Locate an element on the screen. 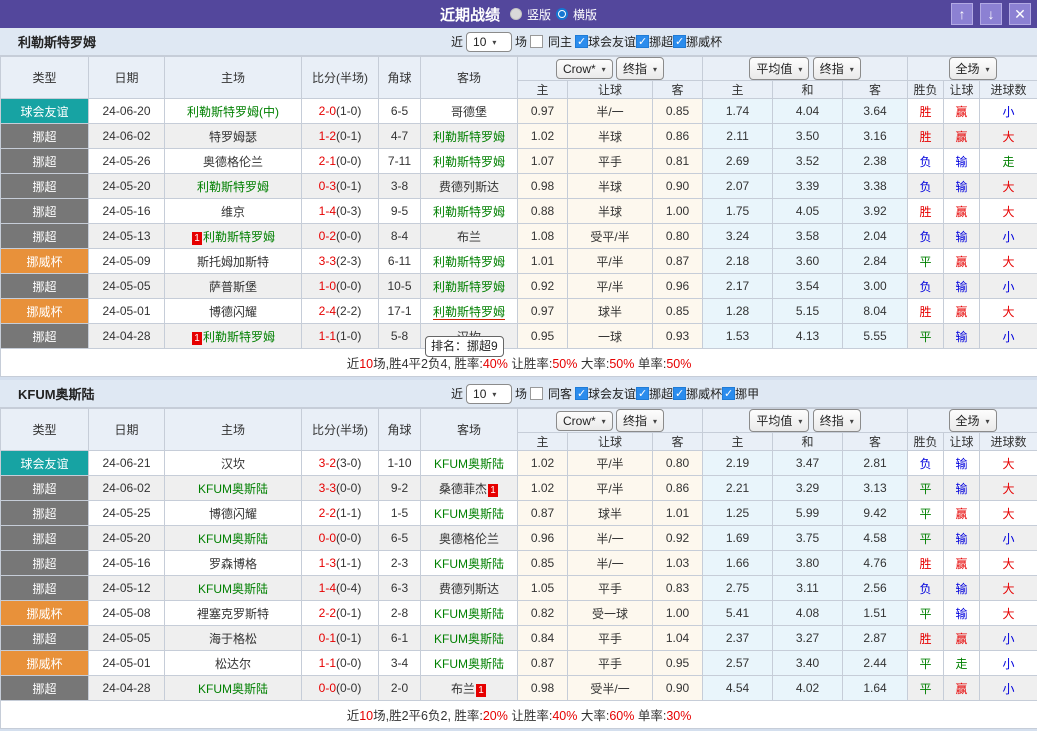 The width and height of the screenshot is (1037, 742). home-team-cell: 利勒斯特罗姆 is located at coordinates (233, 186).